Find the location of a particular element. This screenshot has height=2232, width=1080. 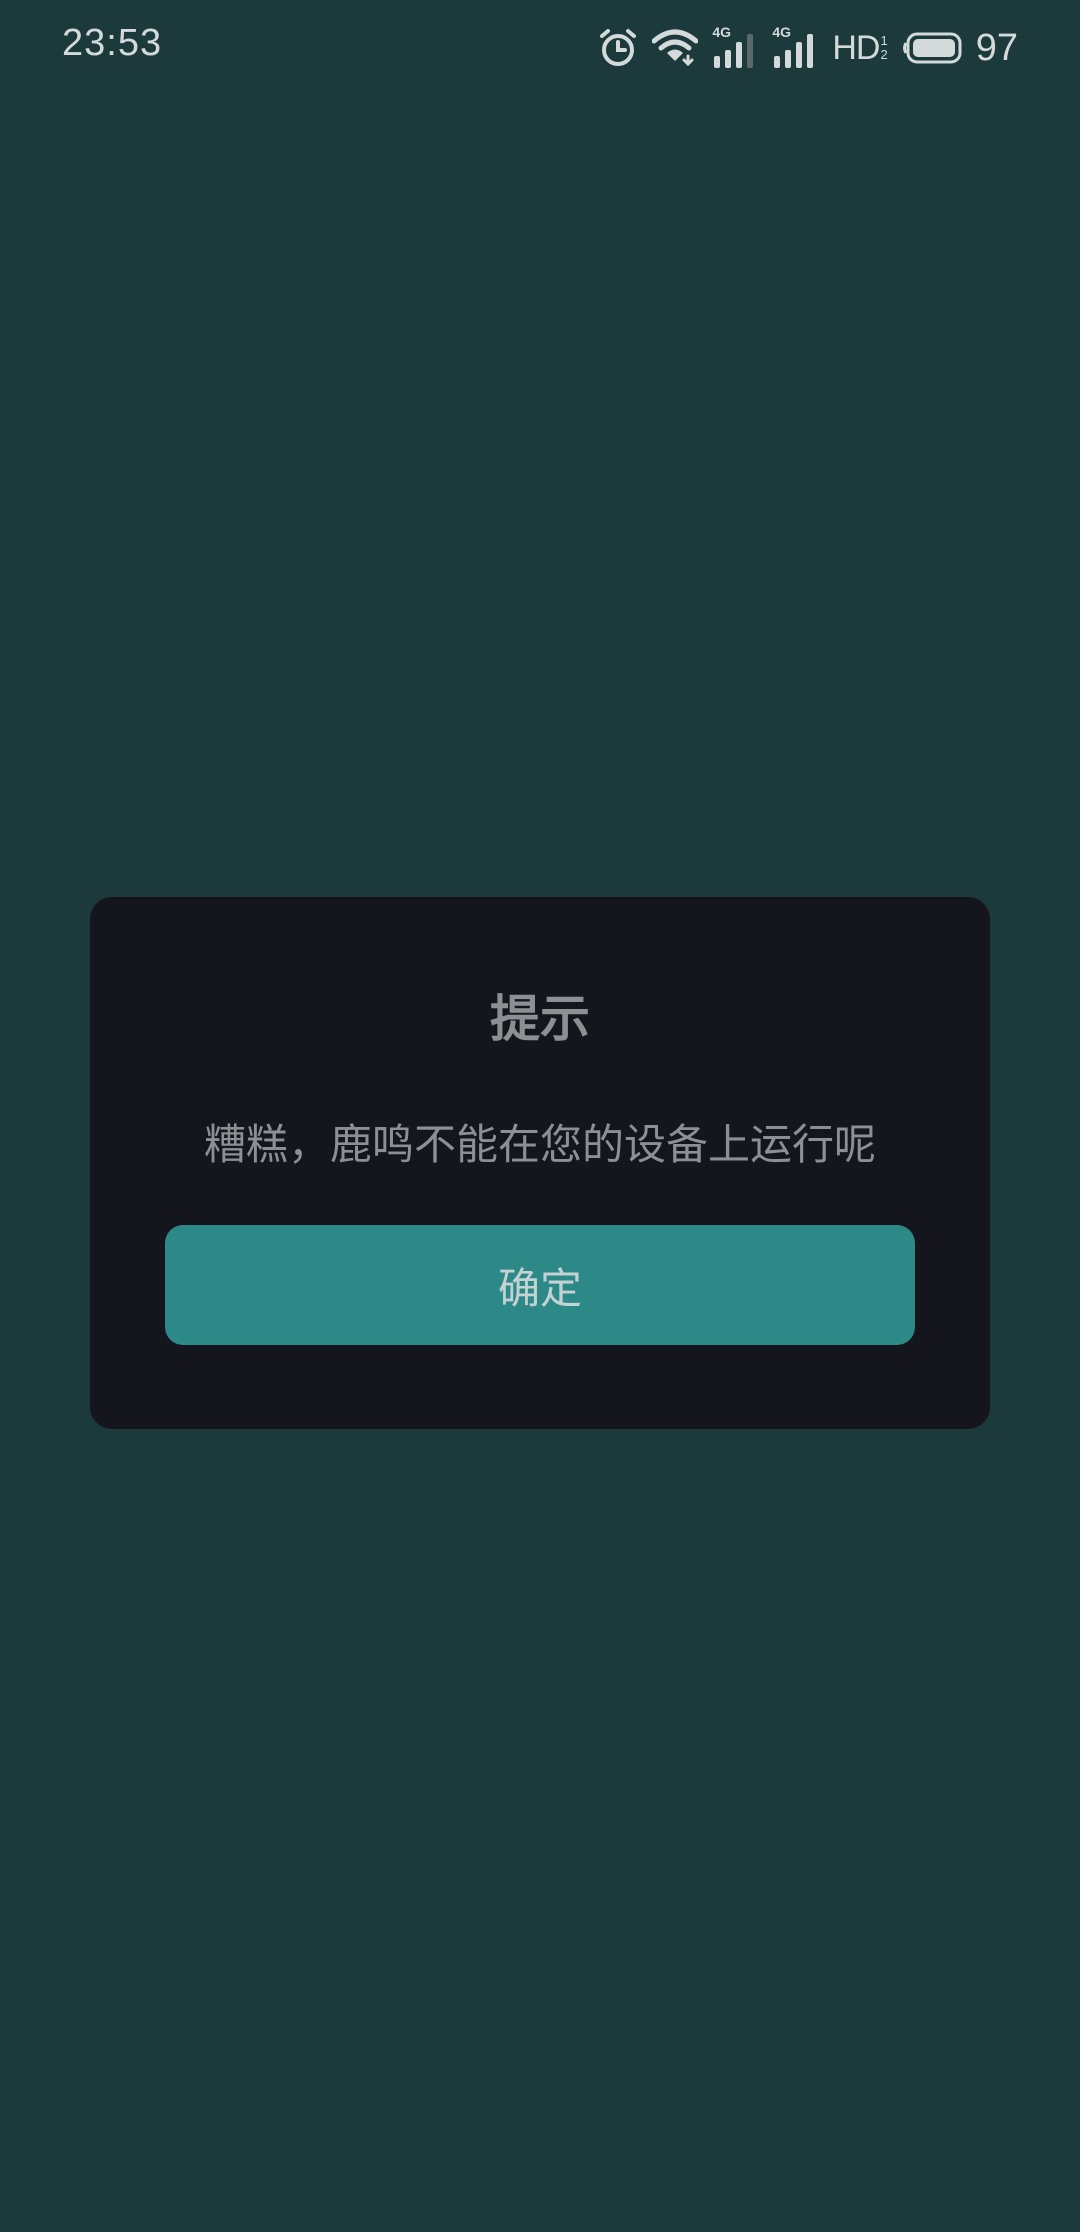

dialog-message: 糟糕，鹿鸣不能在您的设备上运行呢 is located at coordinates (539, 1144).